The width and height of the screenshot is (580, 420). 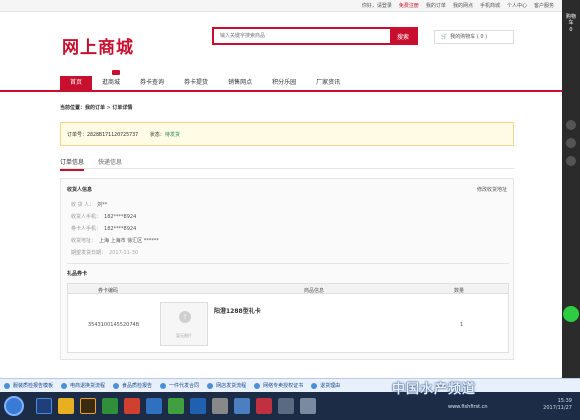 What do you see at coordinates (571, 314) in the screenshot?
I see `chat-bubble-icon` at bounding box center [571, 314].